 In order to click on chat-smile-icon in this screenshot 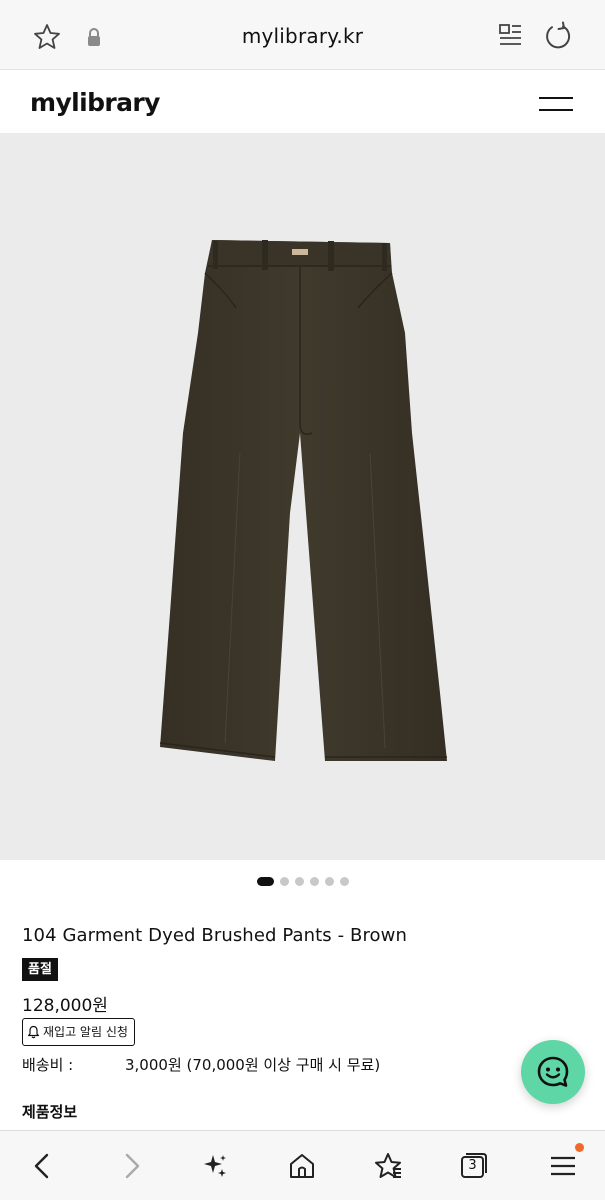, I will do `click(553, 1071)`.